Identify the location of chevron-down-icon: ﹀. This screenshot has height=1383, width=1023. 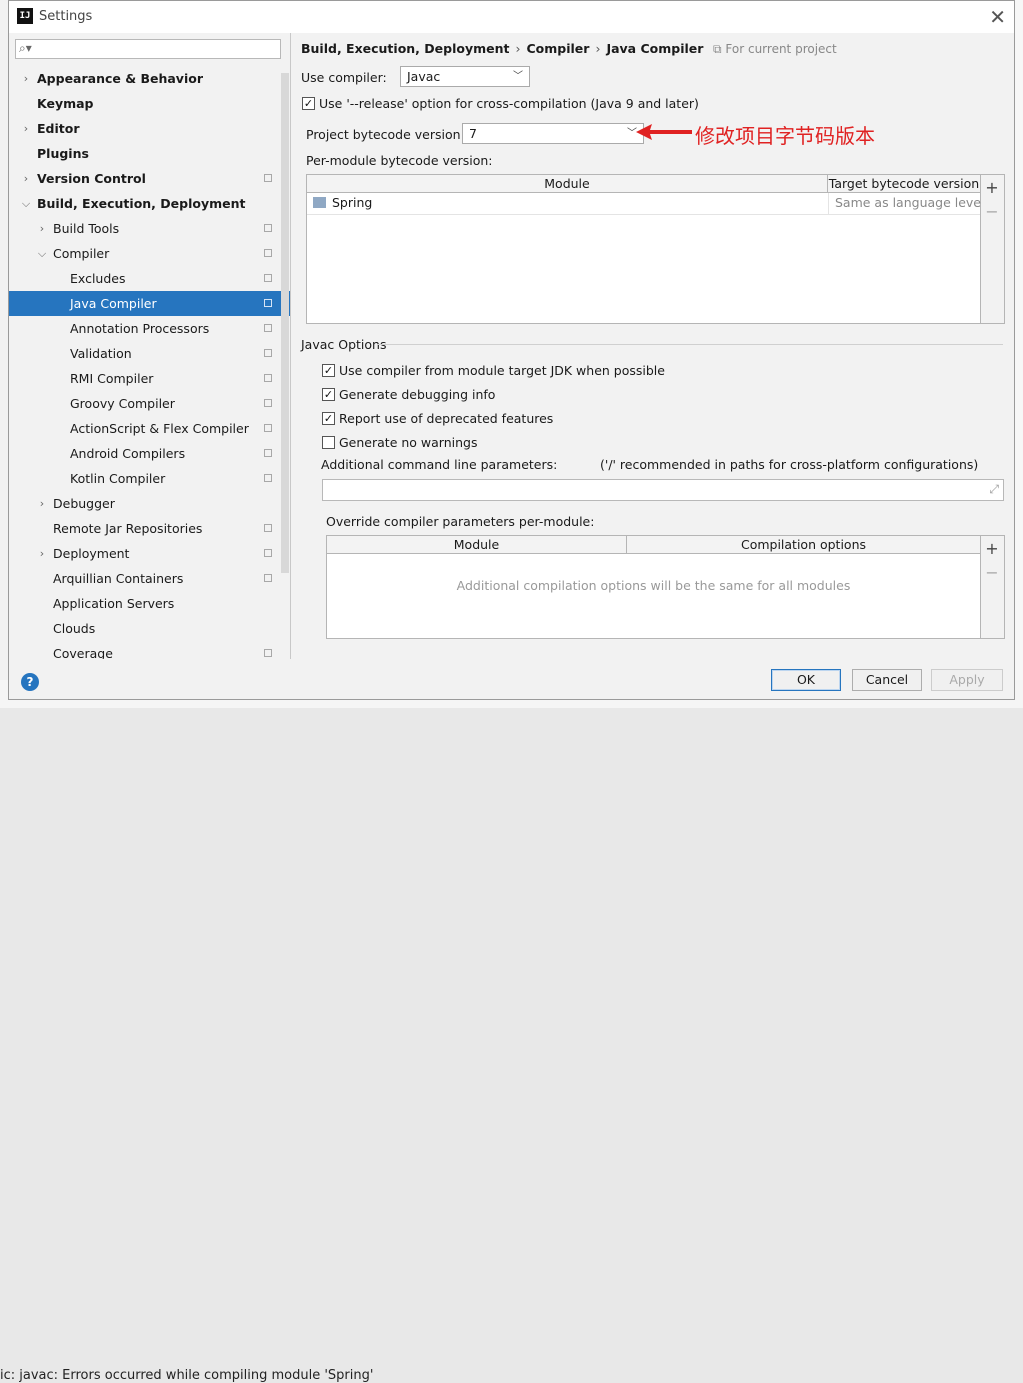
(518, 76).